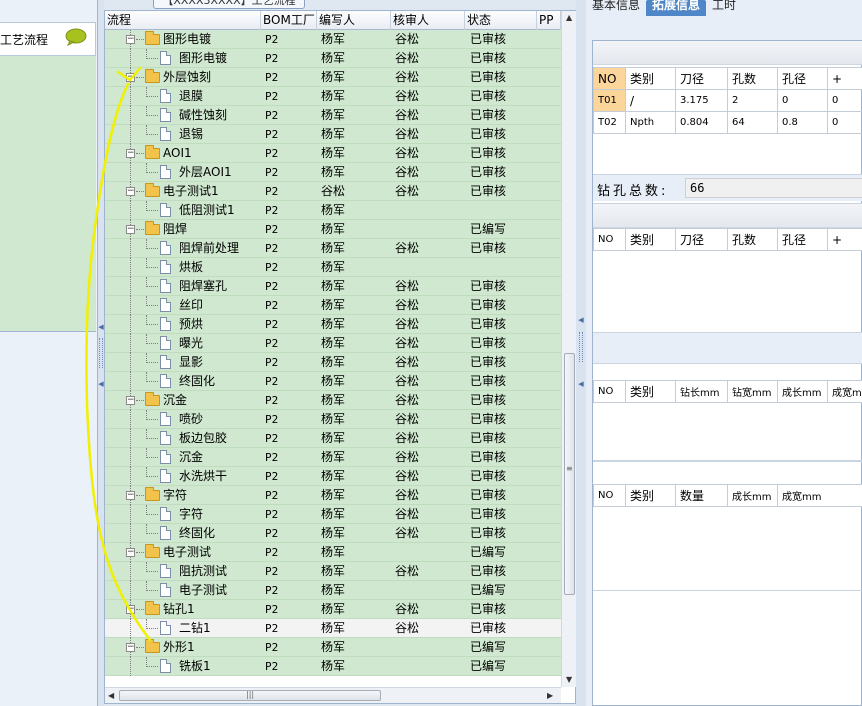 This screenshot has height=706, width=862. Describe the element at coordinates (183, 20) in the screenshot. I see `col-header-process: 流程` at that location.